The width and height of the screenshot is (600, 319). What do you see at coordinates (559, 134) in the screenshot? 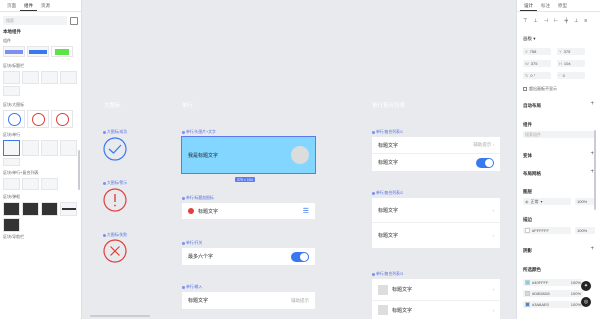
I see `component-search-input: 搜索组件` at bounding box center [559, 134].